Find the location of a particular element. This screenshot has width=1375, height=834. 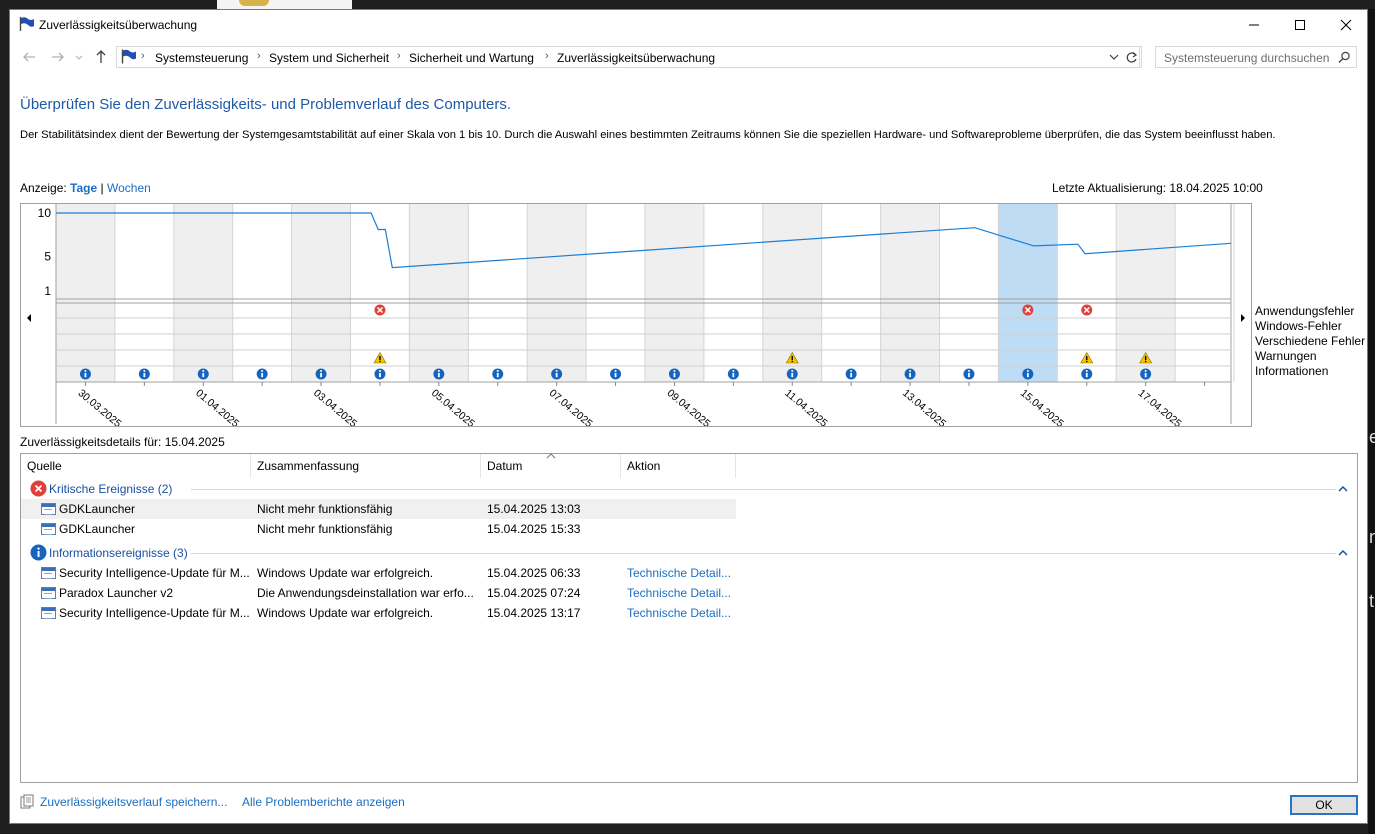

scroll-right-icon is located at coordinates (1243, 318).